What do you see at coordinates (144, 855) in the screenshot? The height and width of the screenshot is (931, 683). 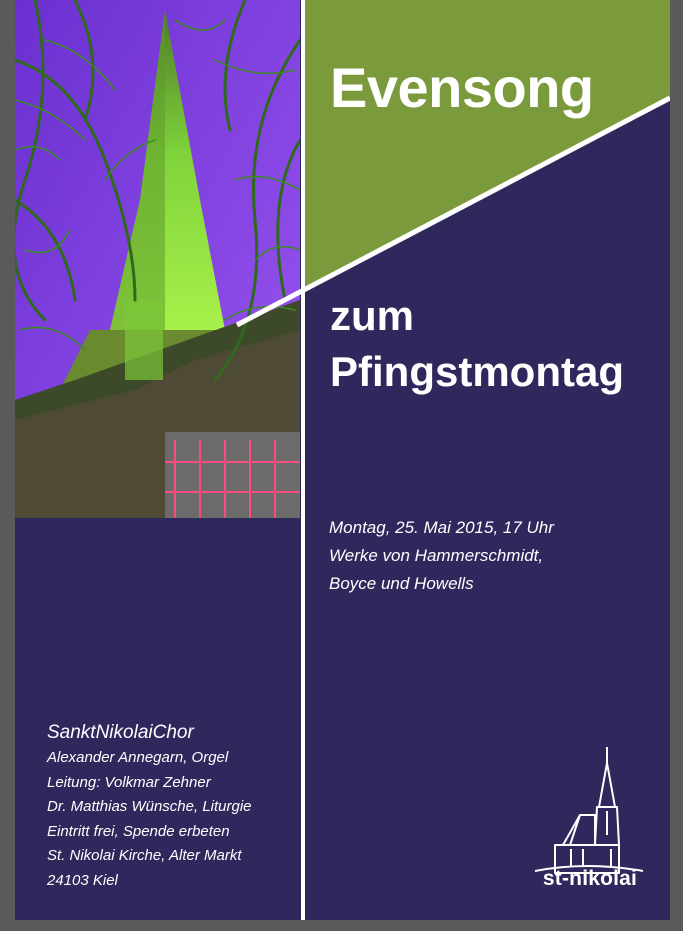 I see `credit-venue: St. Nikolai Kirche, Alter Markt` at bounding box center [144, 855].